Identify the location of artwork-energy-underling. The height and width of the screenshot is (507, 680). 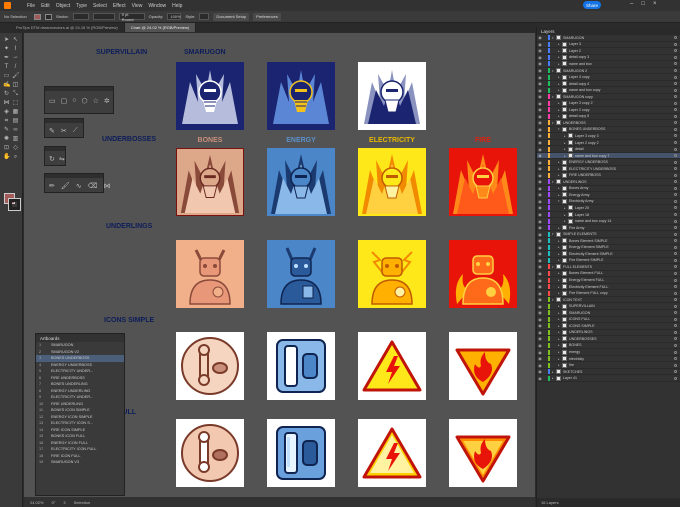
(301, 274).